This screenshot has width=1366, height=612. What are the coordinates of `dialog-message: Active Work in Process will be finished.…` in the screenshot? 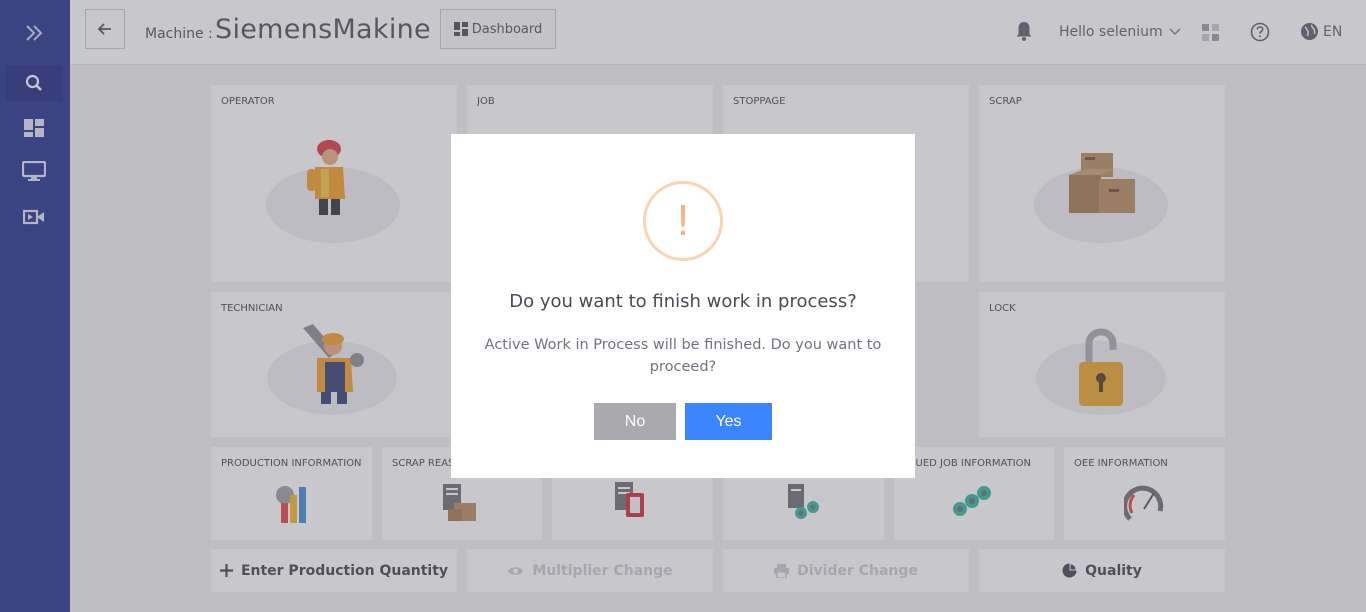 It's located at (683, 356).